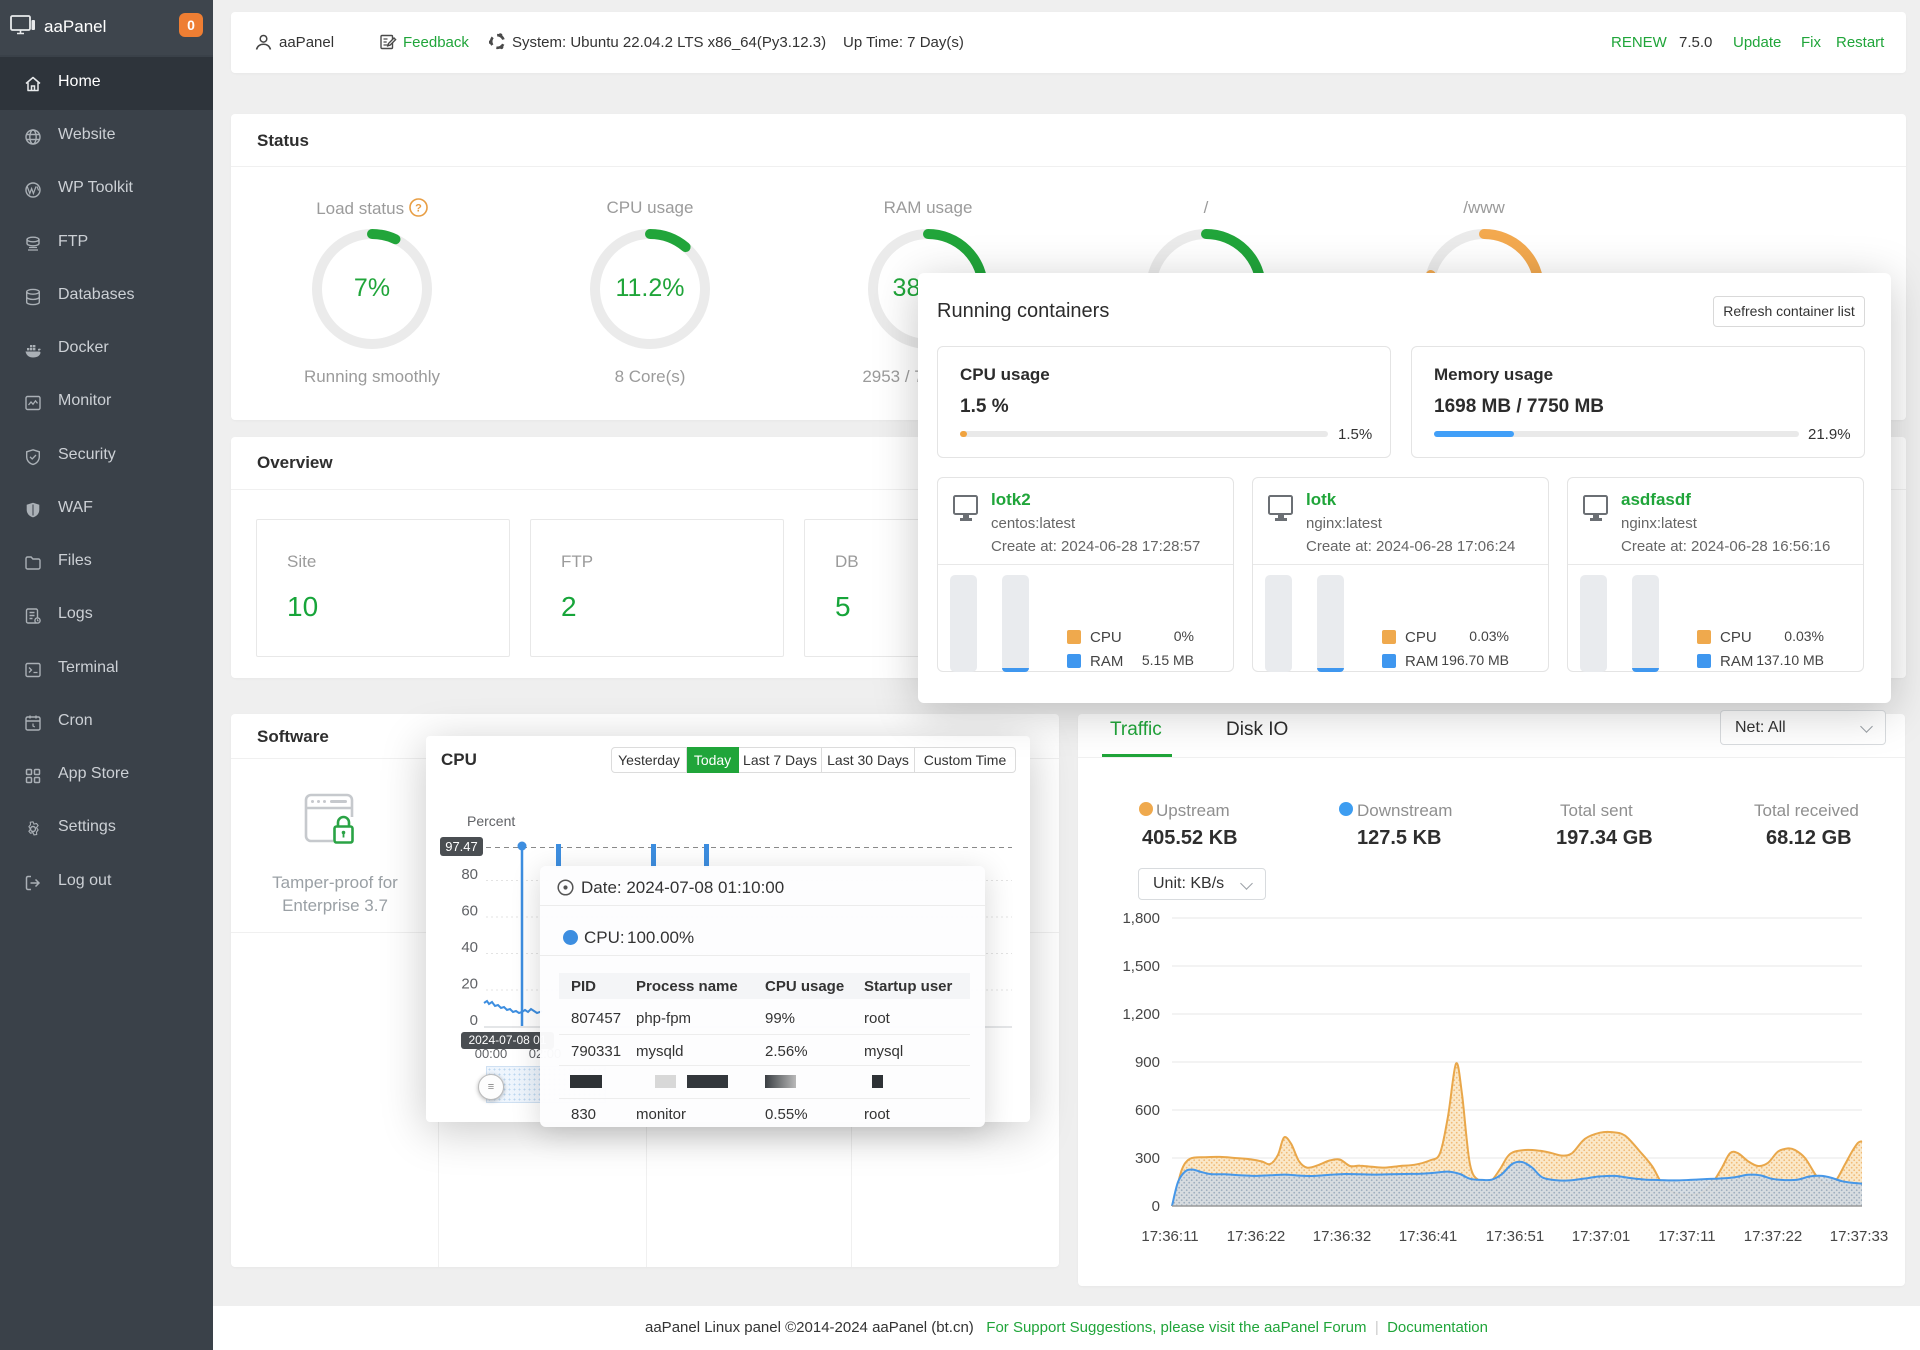  I want to click on svg-text: 1,200, so click(1141, 1014).